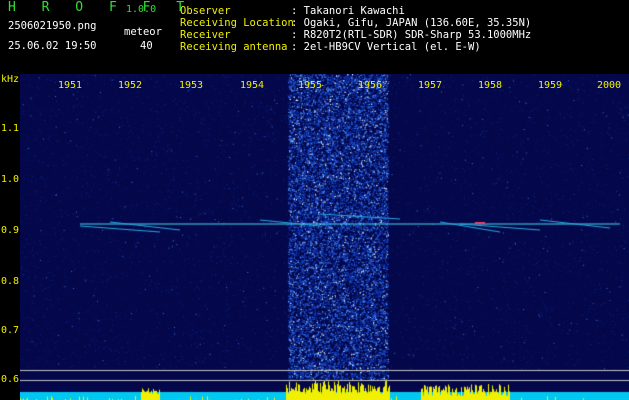 Image resolution: width=629 pixels, height=400 pixels. I want to click on x-tick-label: 1959, so click(550, 85).